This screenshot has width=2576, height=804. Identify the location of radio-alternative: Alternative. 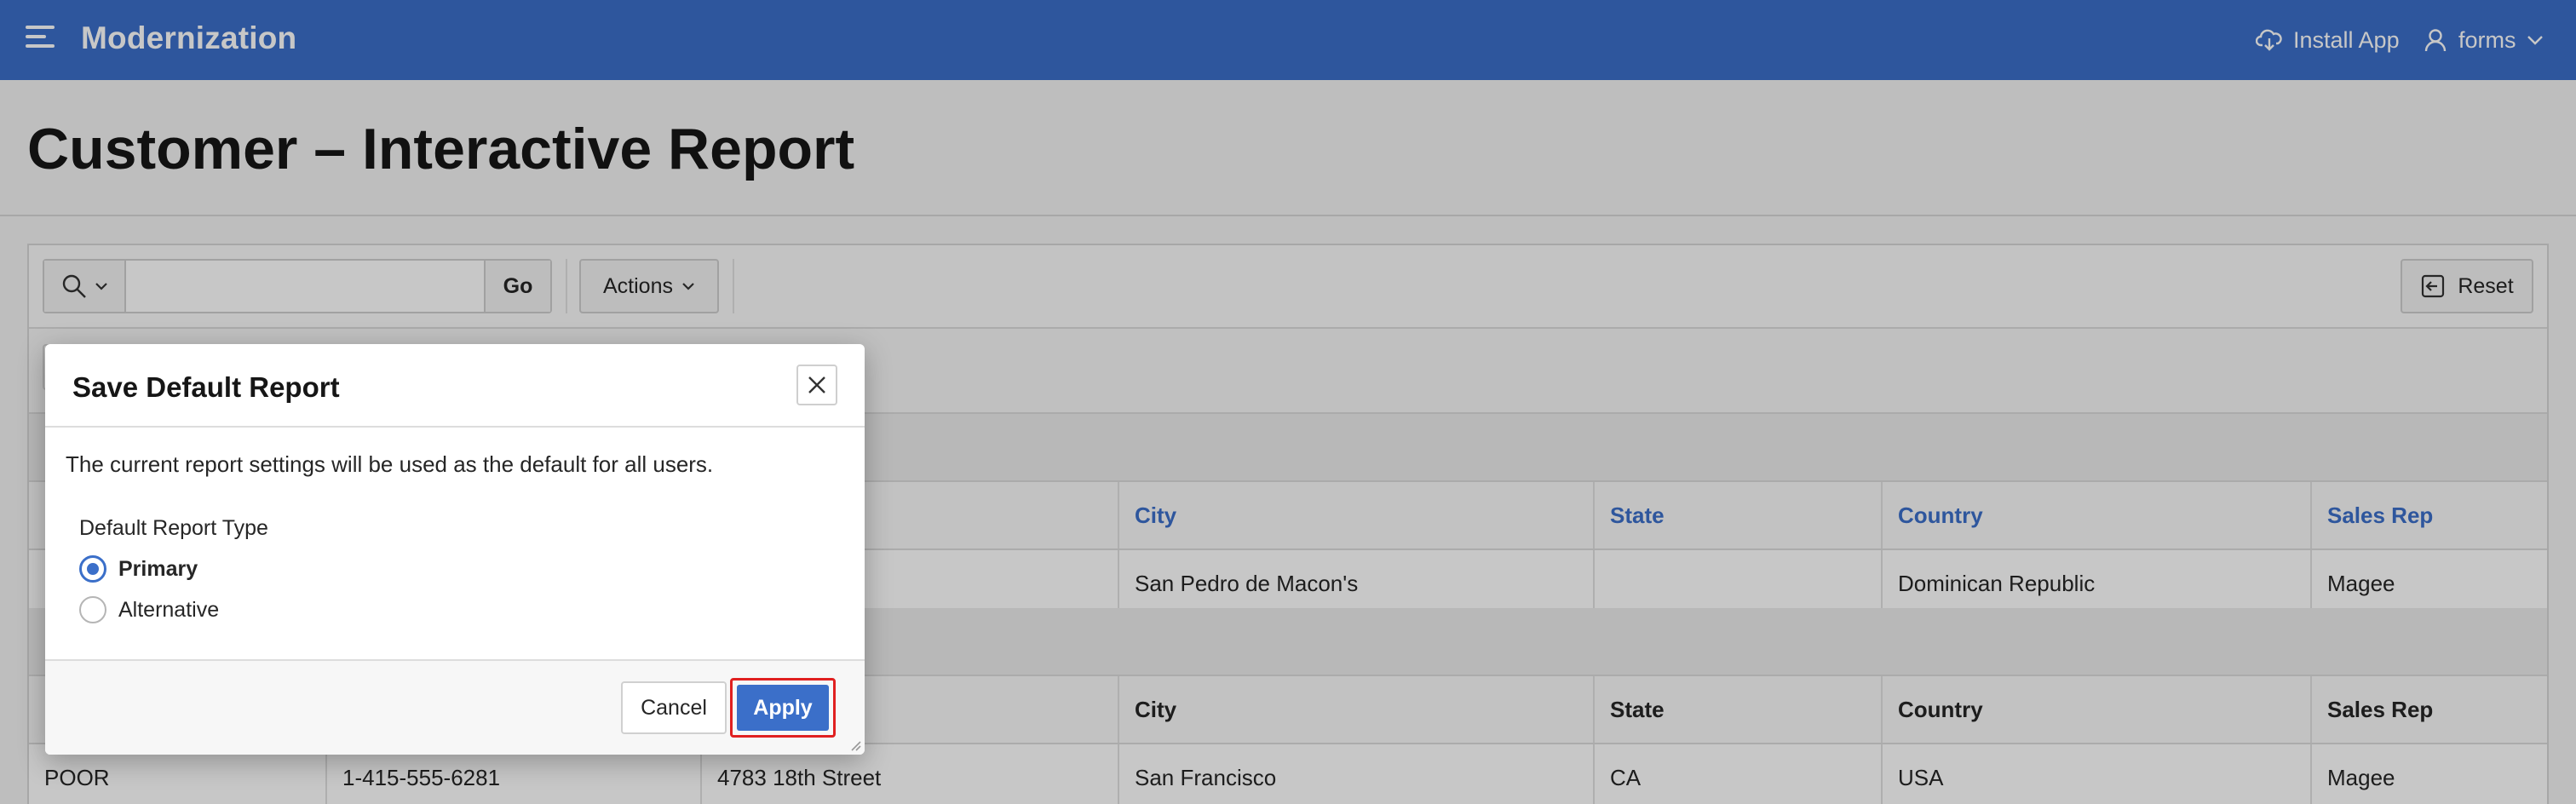
(149, 609).